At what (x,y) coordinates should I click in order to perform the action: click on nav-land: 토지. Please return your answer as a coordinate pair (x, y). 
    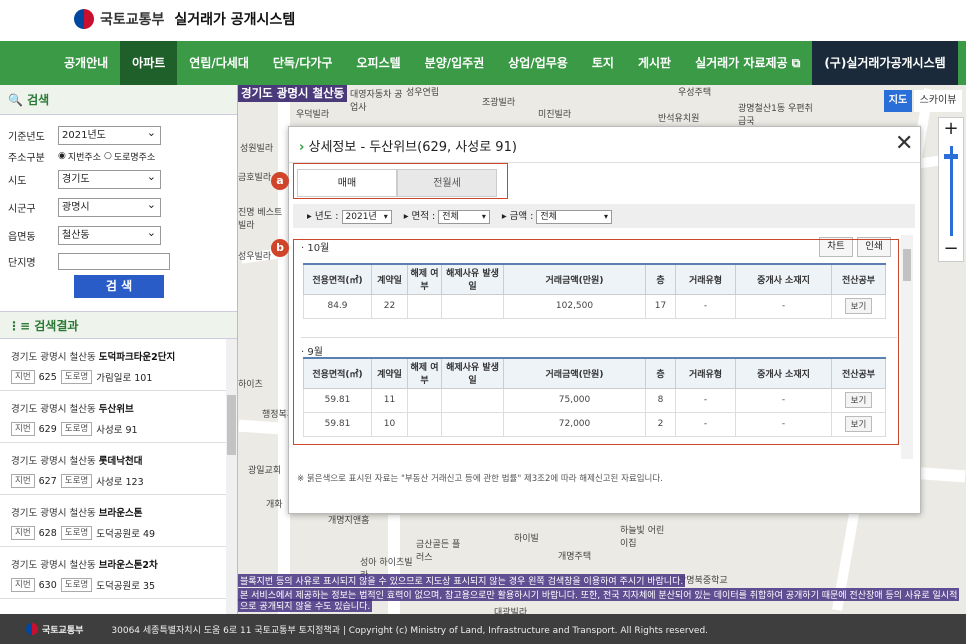
    Looking at the image, I should click on (603, 63).